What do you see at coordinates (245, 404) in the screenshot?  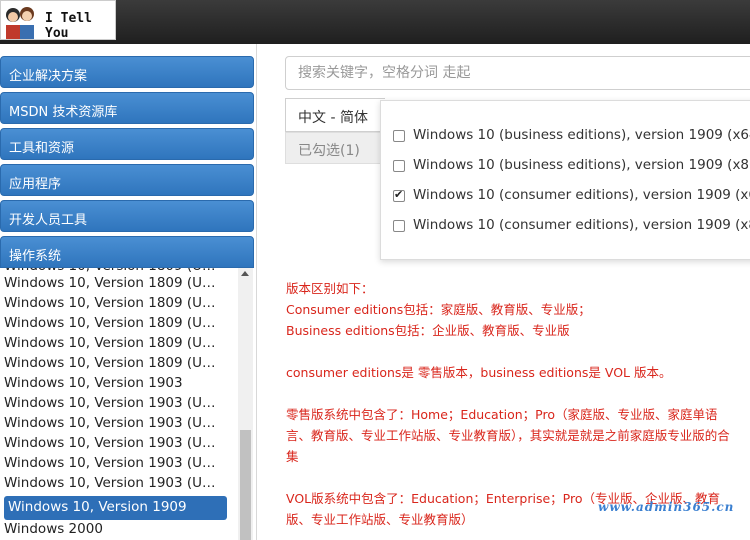 I see `os-list-scrollbar` at bounding box center [245, 404].